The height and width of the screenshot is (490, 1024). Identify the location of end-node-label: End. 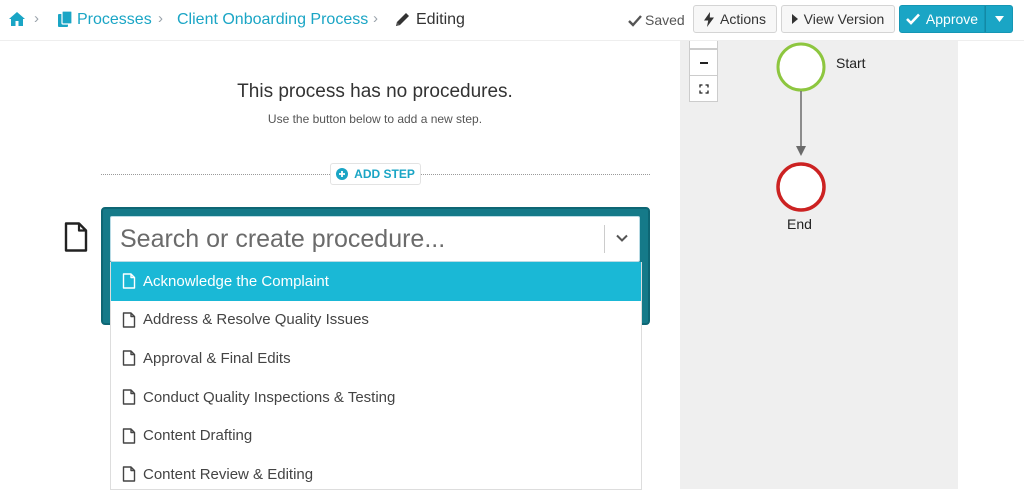
(799, 224).